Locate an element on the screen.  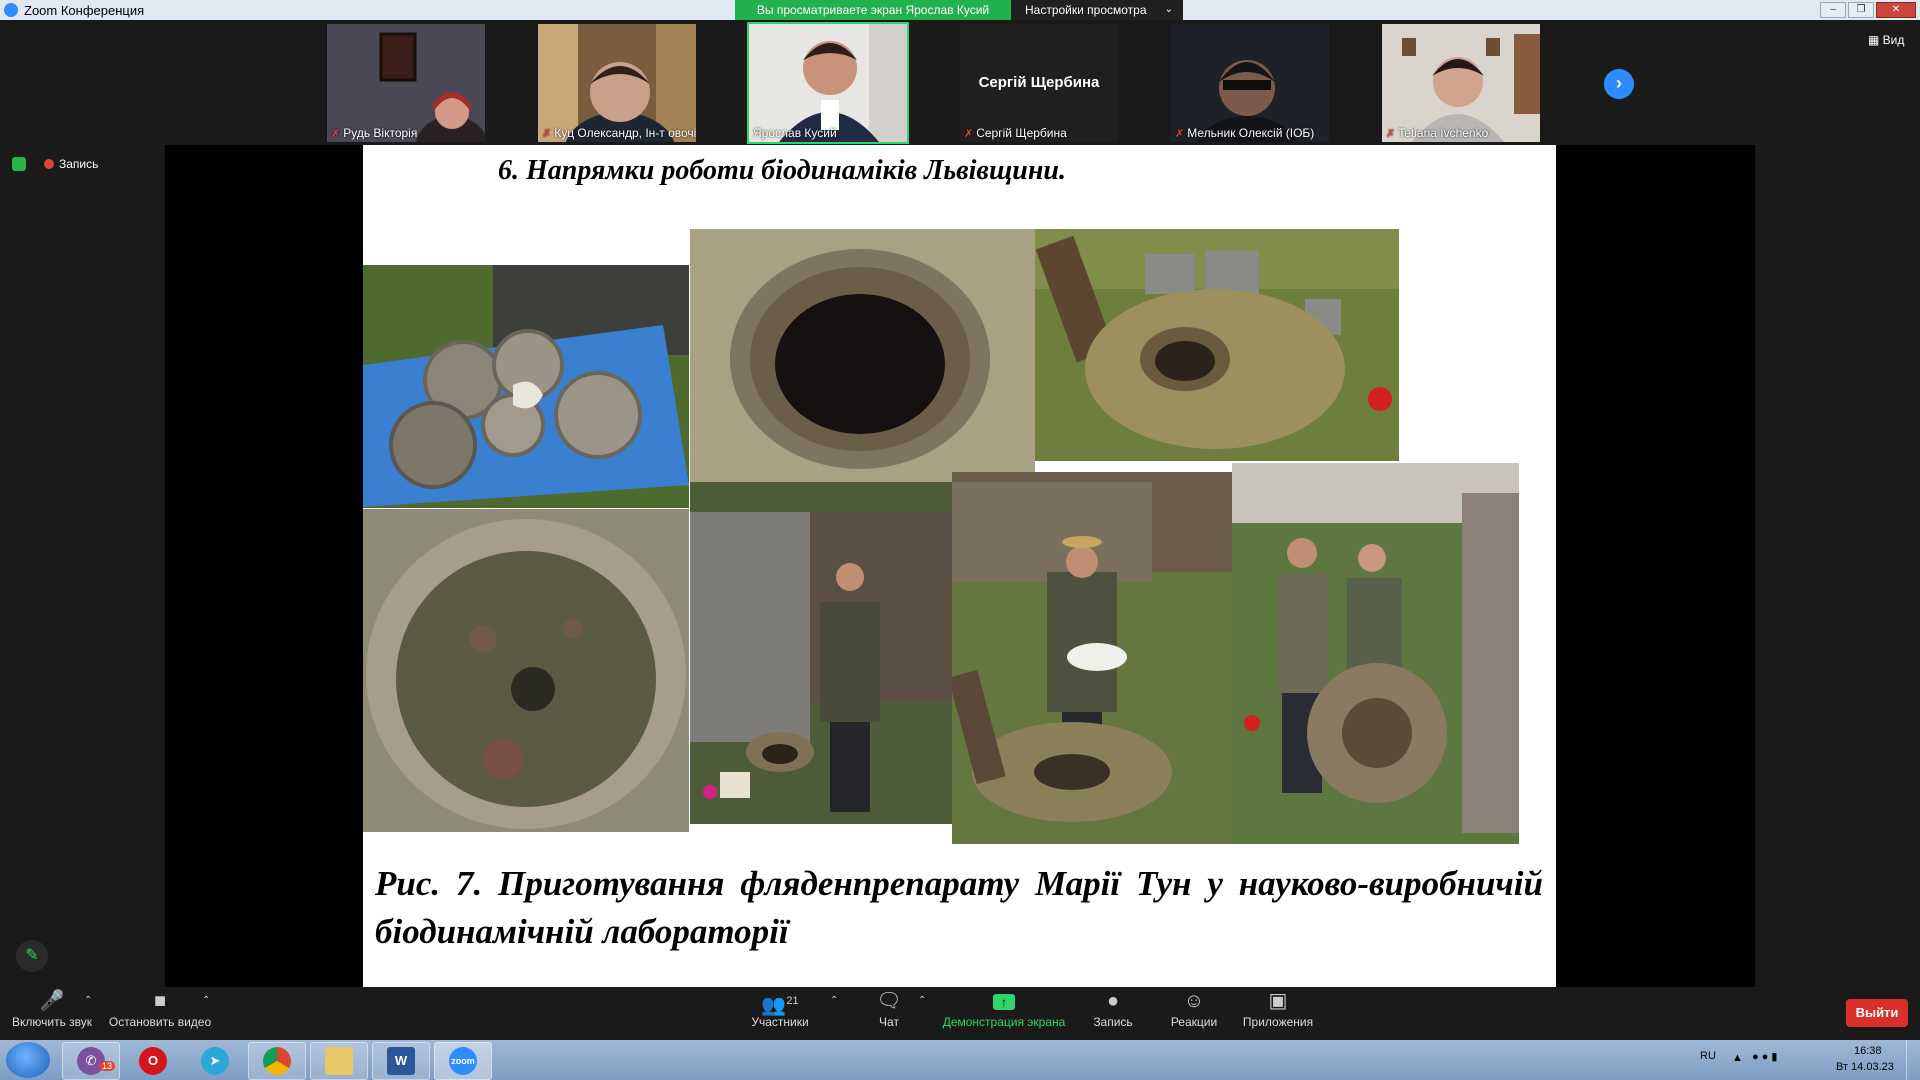
participants-icon: 👥21 is located at coordinates (780, 1005).